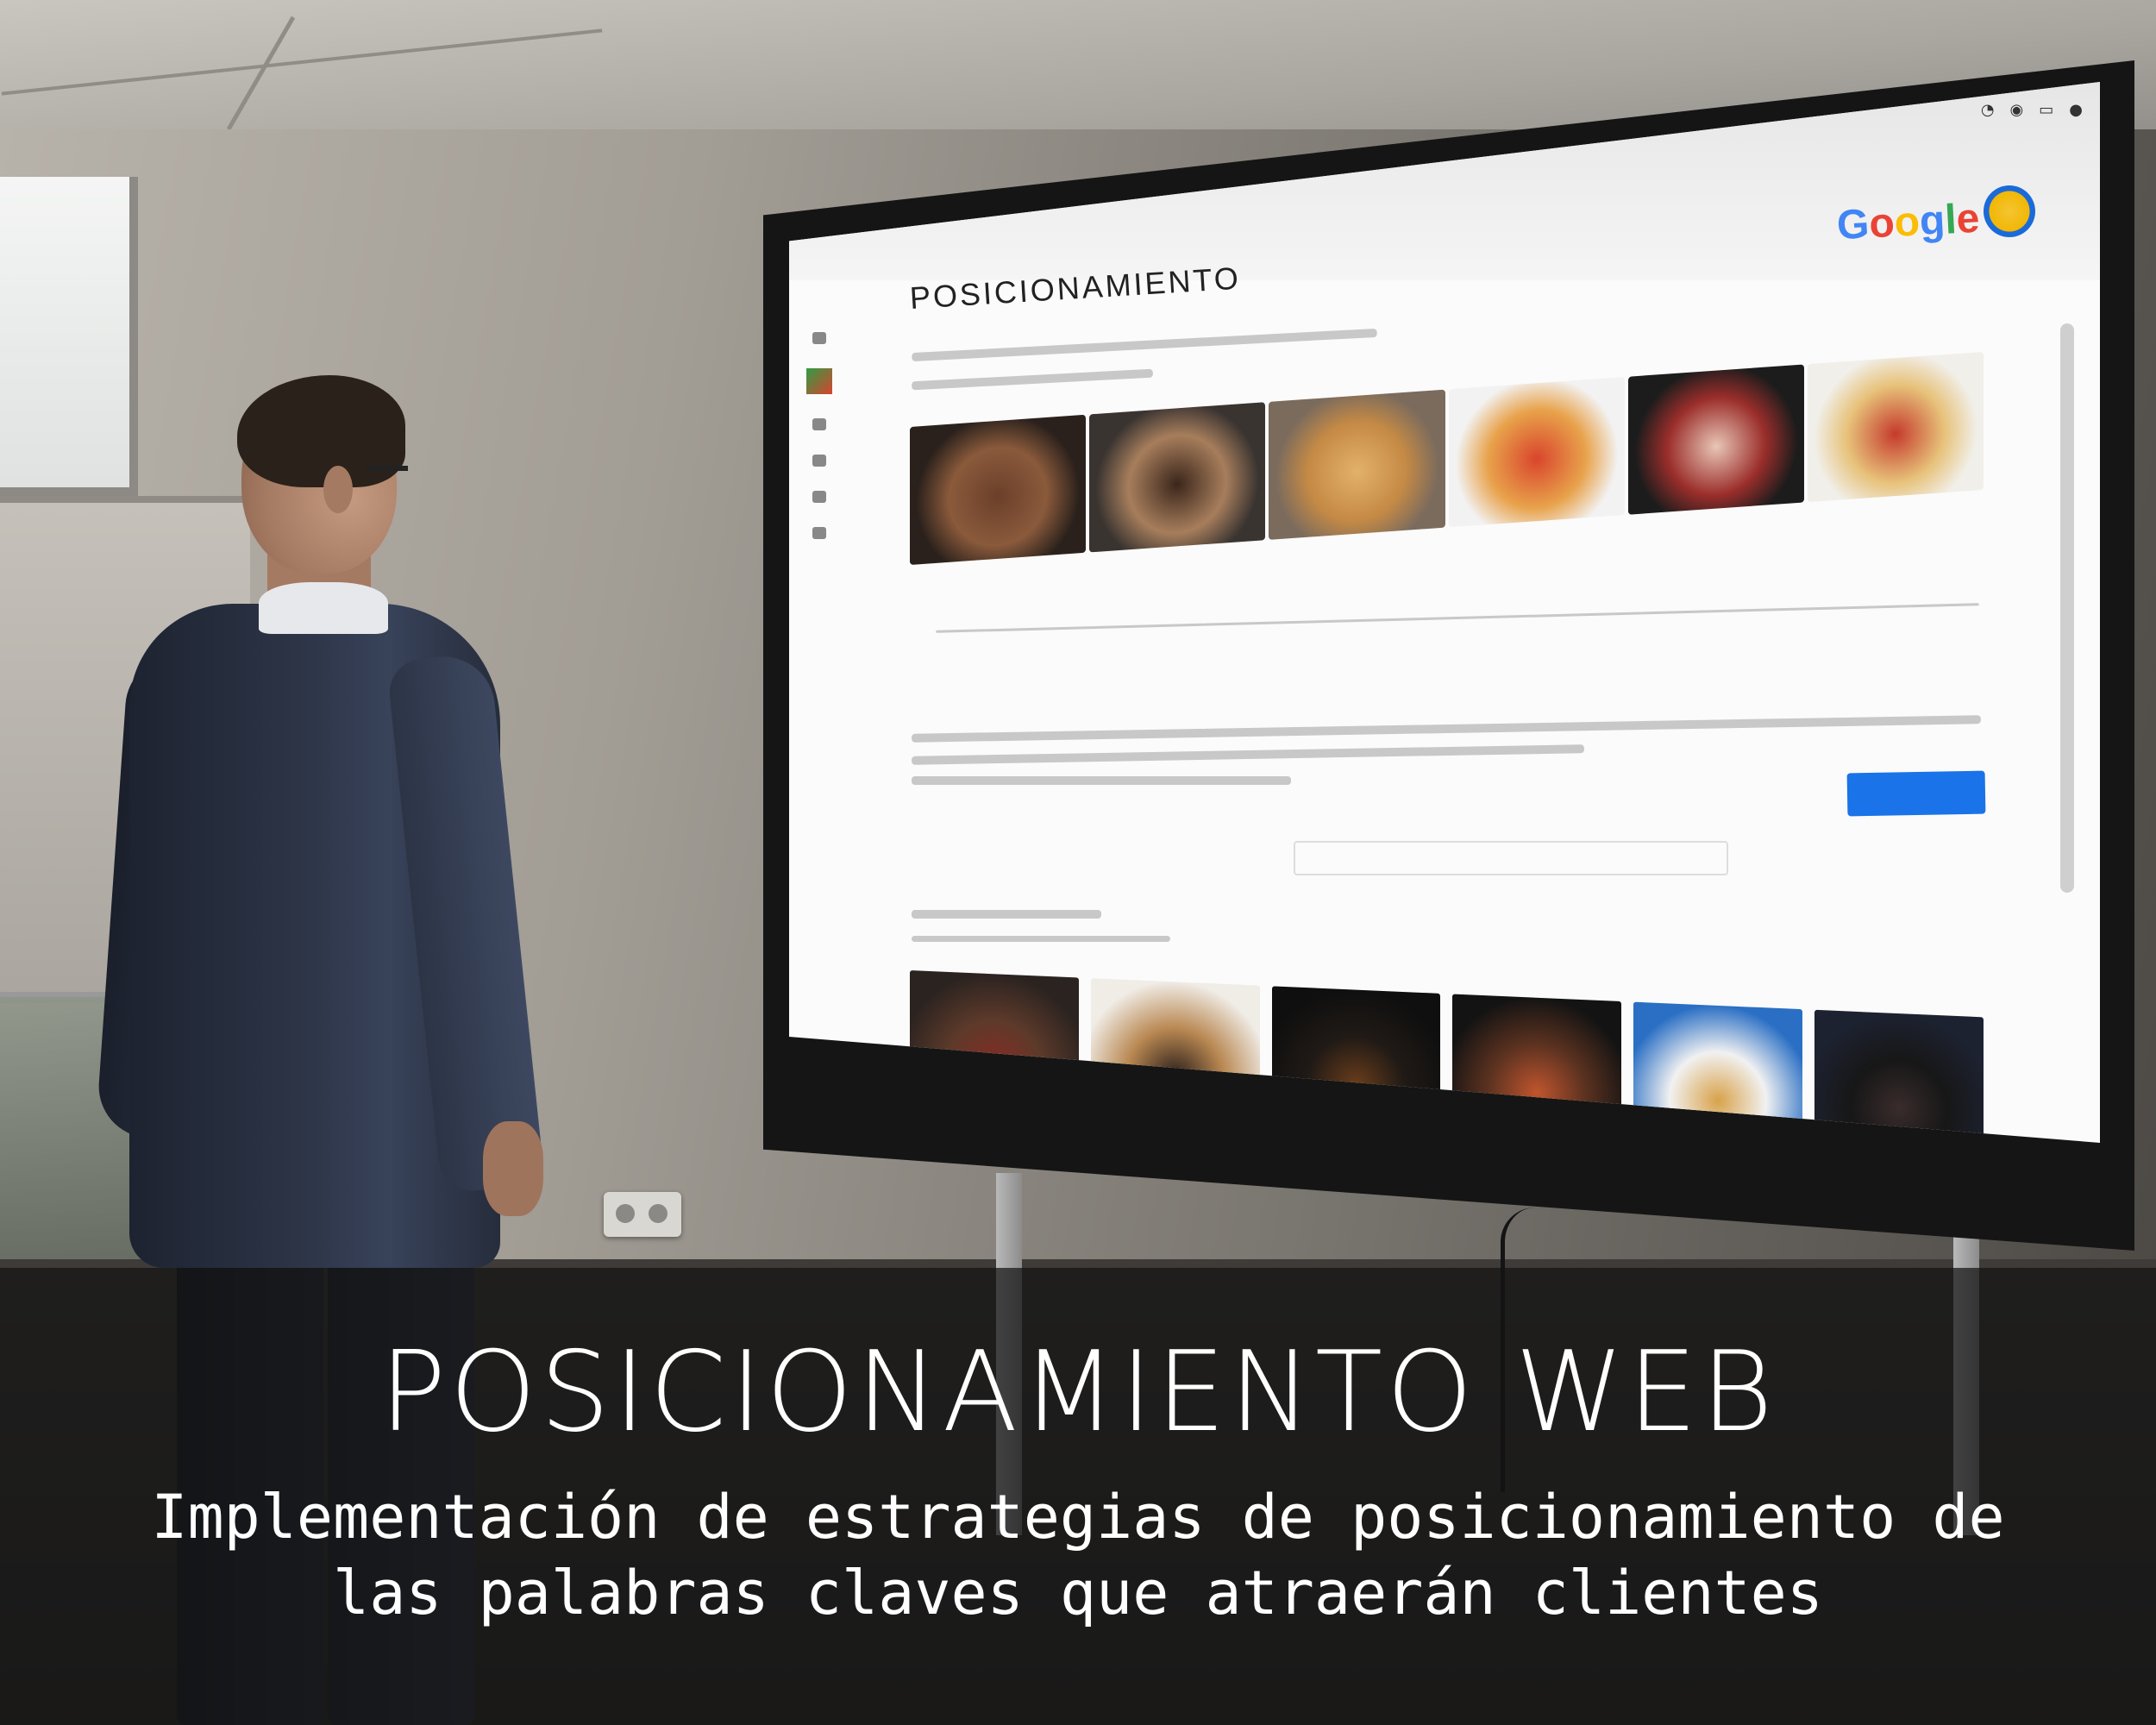 This screenshot has width=2156, height=1725. Describe the element at coordinates (513, 1169) in the screenshot. I see `presenter-hand` at that location.